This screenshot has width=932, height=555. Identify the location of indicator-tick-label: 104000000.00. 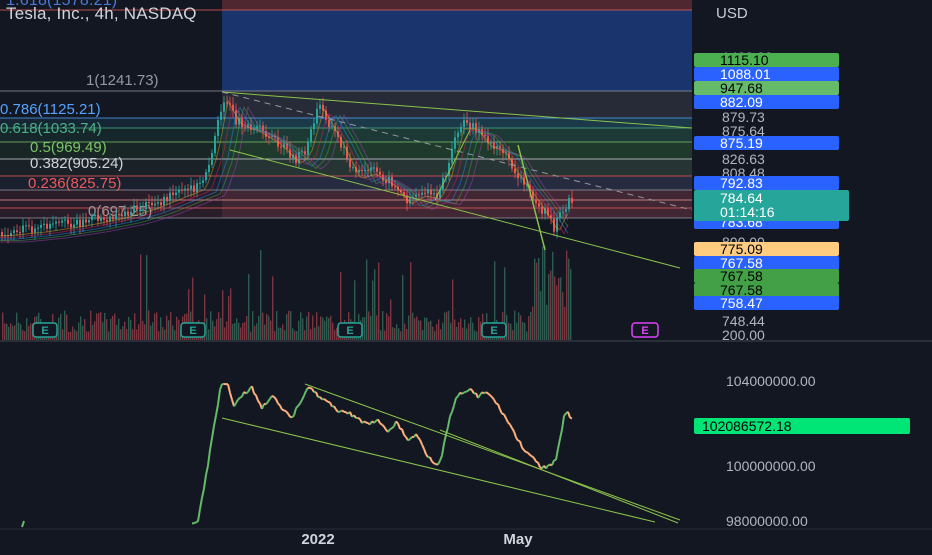
(771, 381).